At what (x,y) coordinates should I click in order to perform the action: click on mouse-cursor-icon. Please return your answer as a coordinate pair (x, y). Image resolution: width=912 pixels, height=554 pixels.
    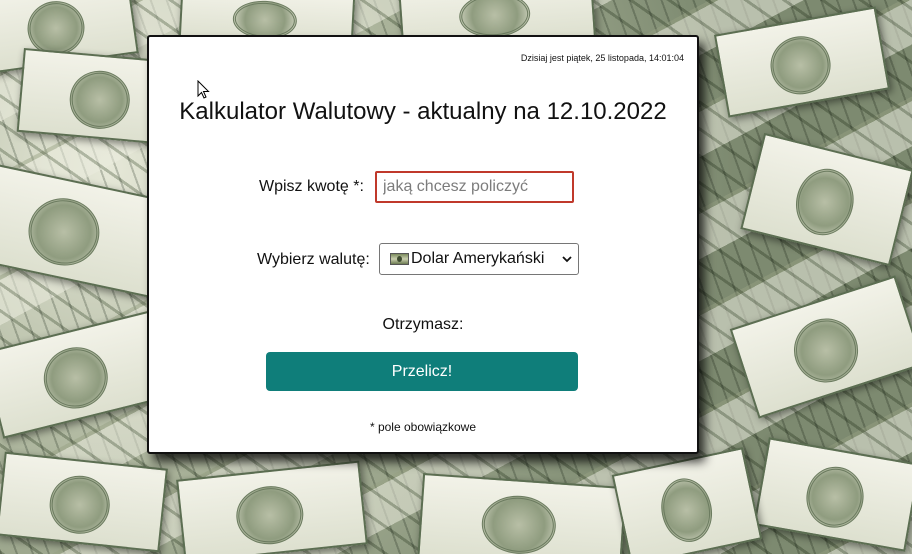
    Looking at the image, I should click on (203, 89).